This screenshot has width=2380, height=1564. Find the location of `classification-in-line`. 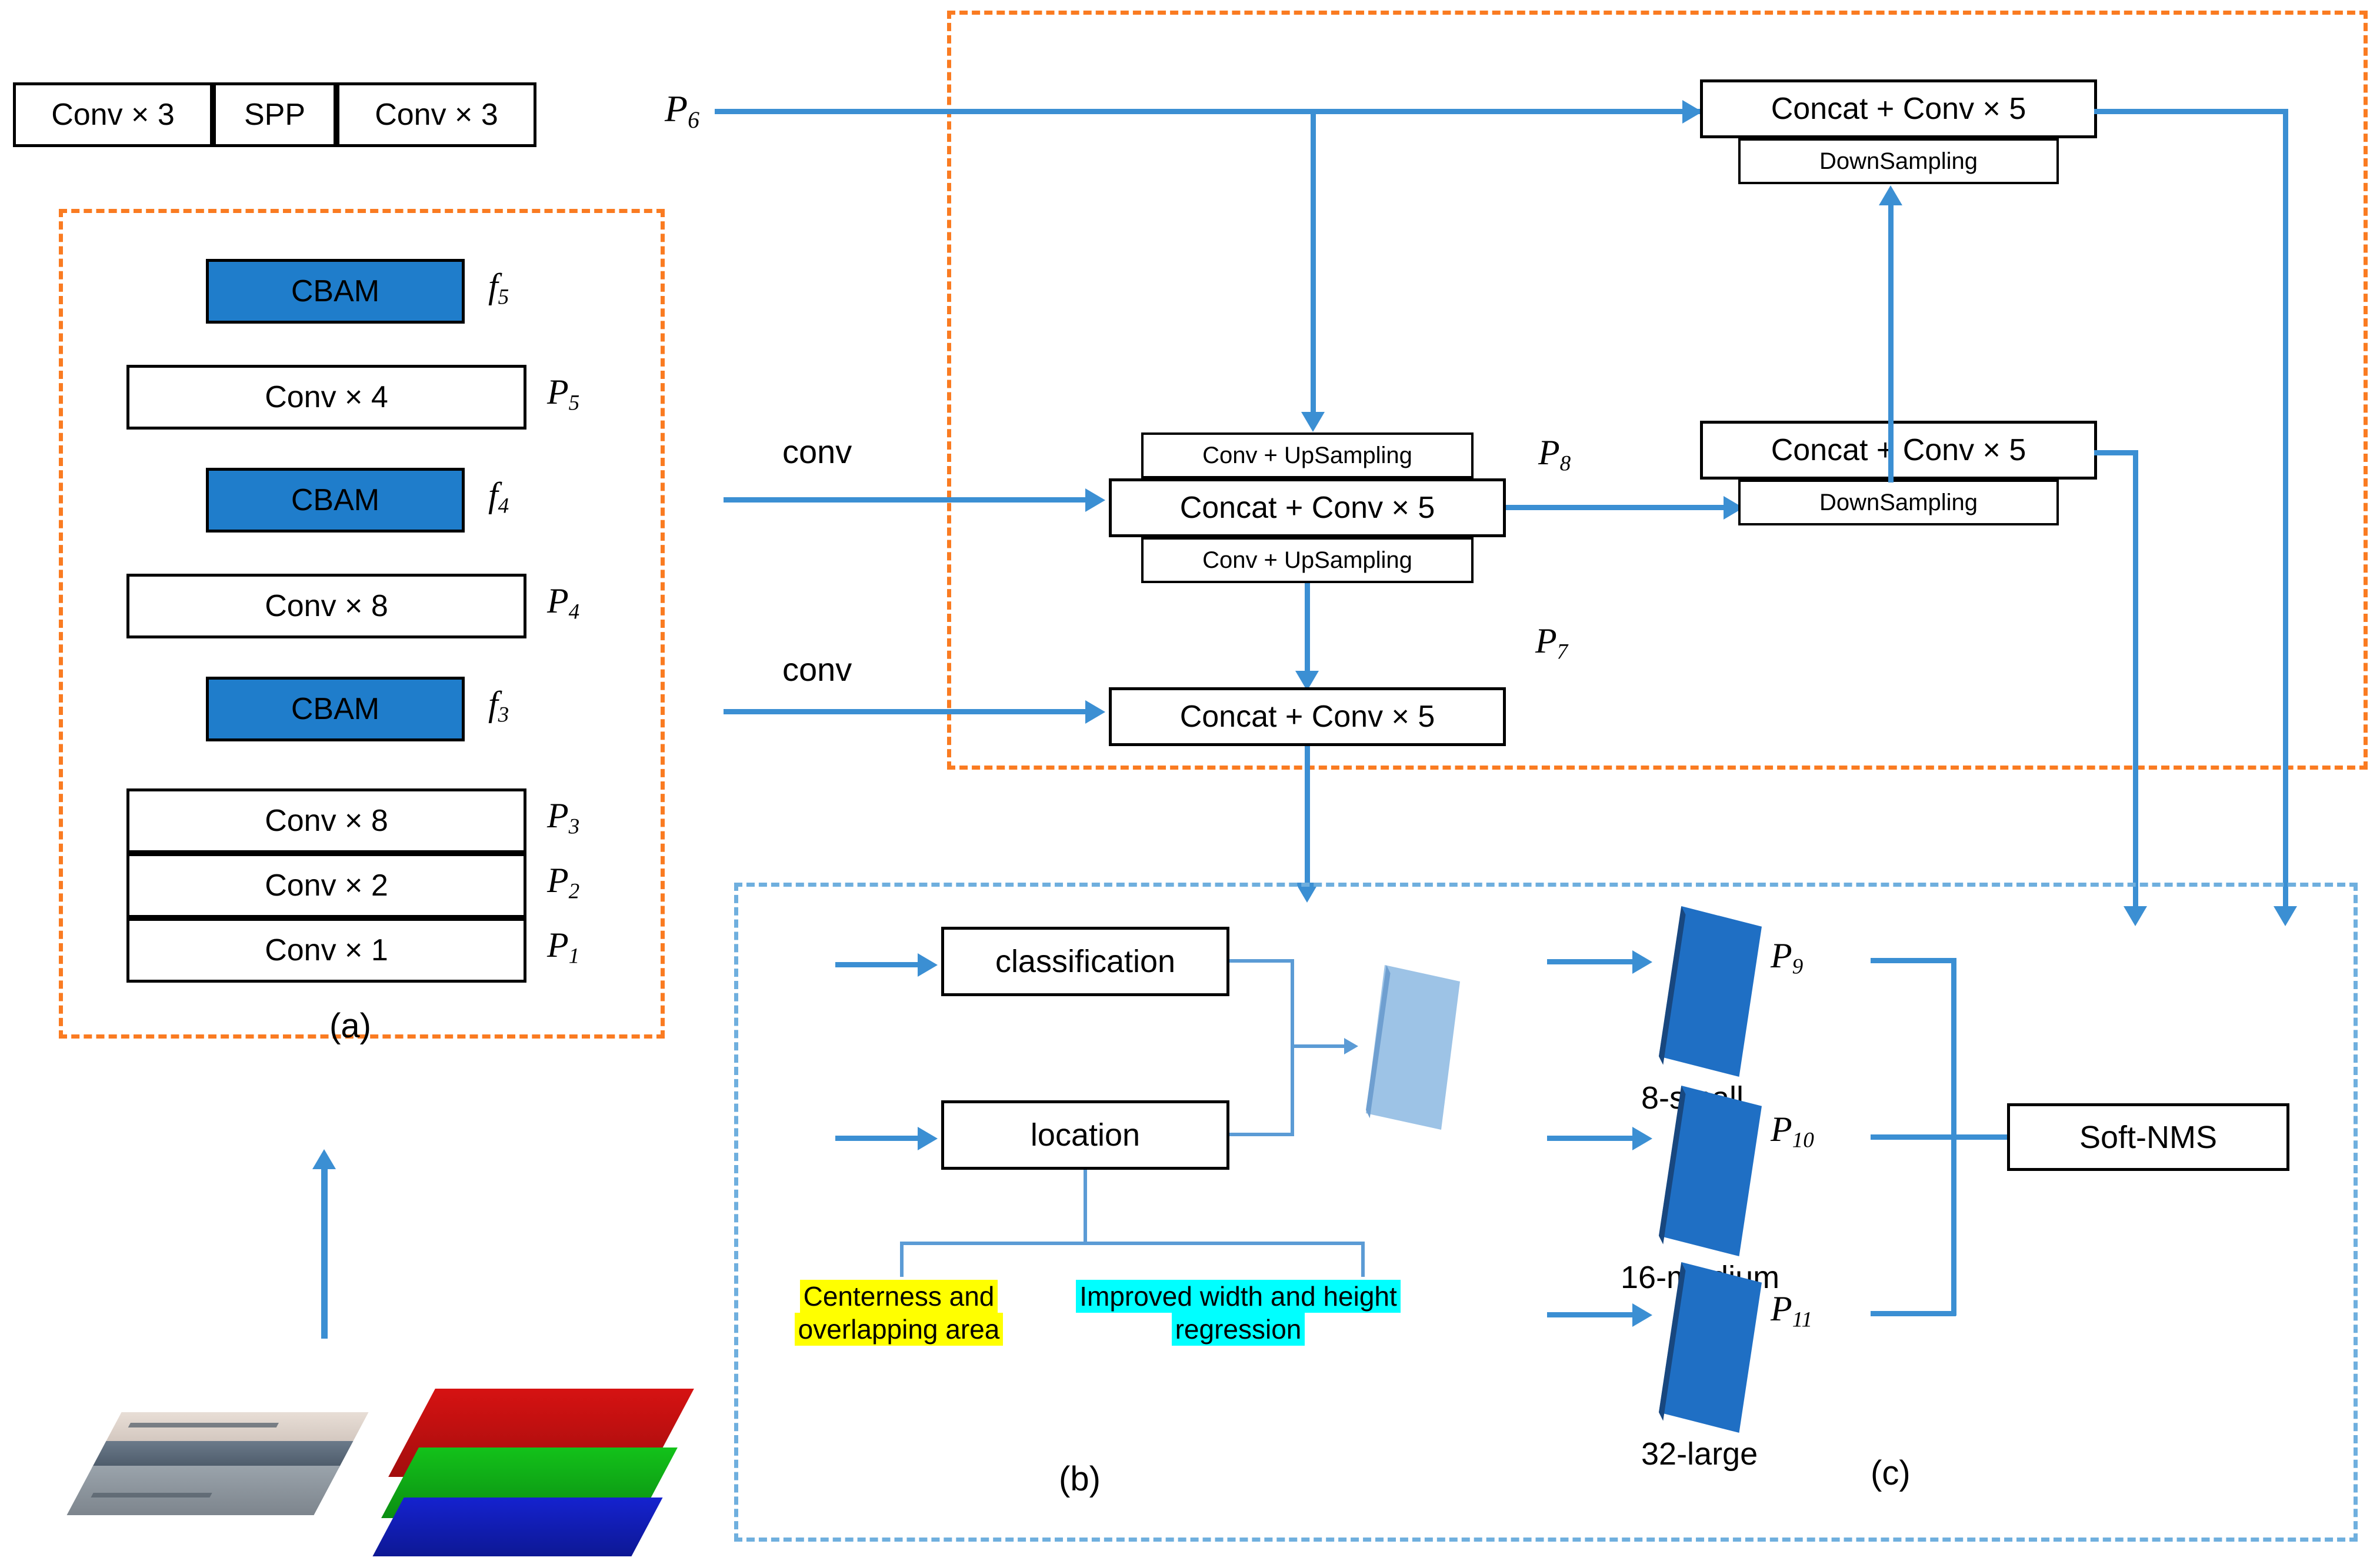

classification-in-line is located at coordinates (879, 965).